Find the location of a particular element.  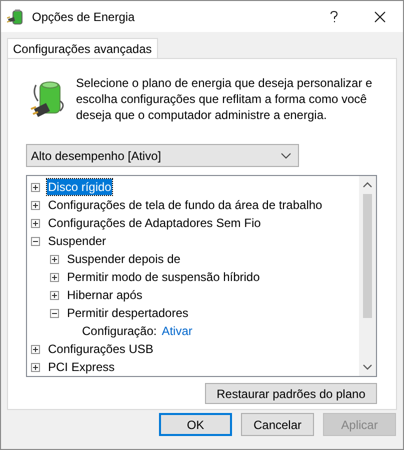

window-title: Opções de Energia is located at coordinates (84, 17).